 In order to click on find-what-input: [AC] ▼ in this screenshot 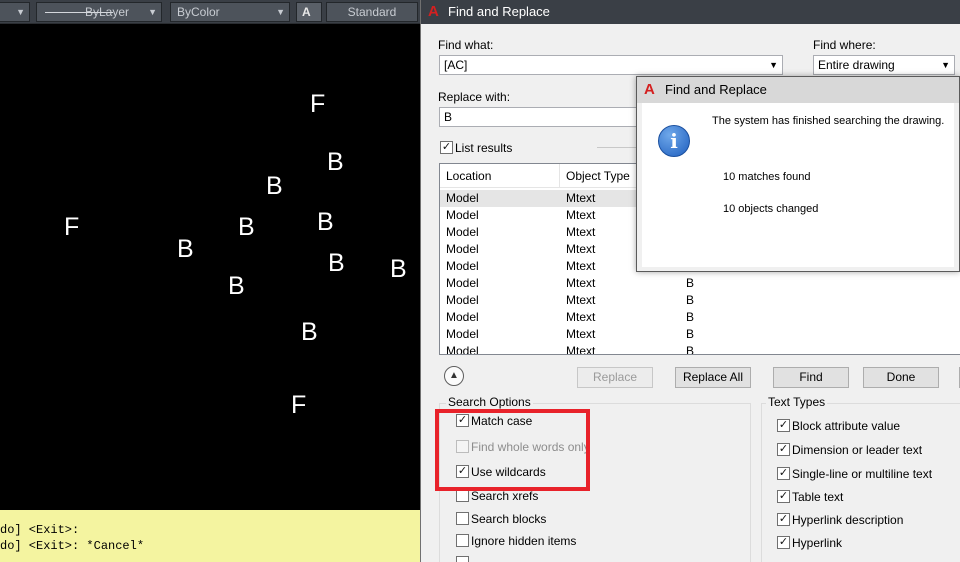, I will do `click(611, 65)`.